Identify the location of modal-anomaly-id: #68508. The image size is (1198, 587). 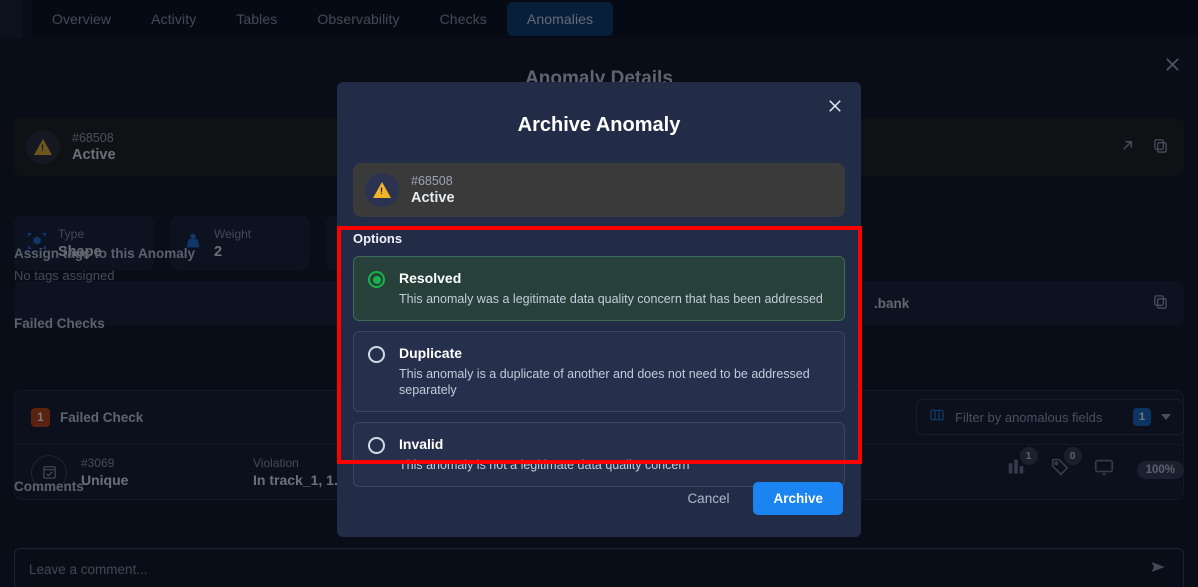
(432, 180).